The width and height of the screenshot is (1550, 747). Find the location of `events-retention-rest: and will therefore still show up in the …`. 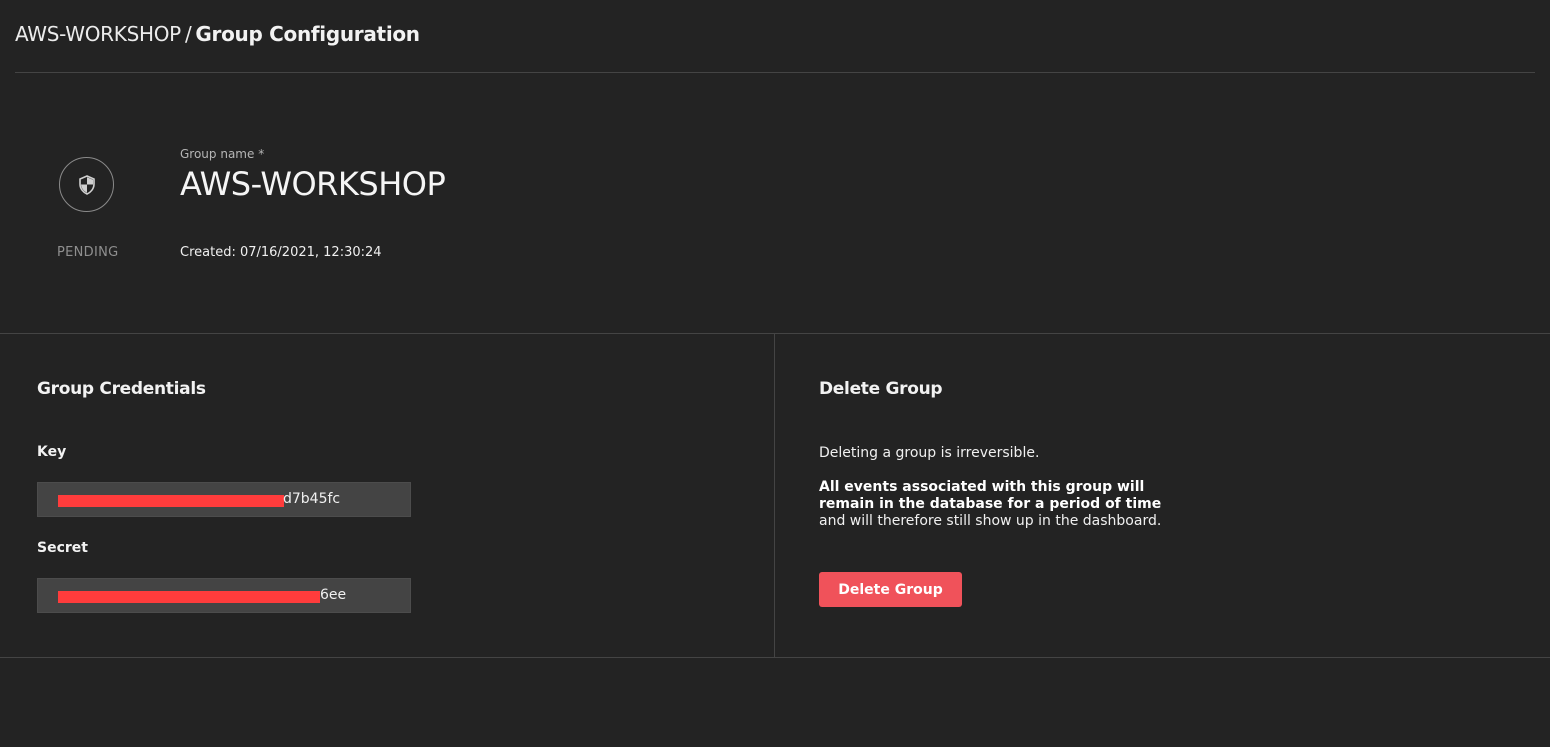

events-retention-rest: and will therefore still show up in the … is located at coordinates (990, 521).